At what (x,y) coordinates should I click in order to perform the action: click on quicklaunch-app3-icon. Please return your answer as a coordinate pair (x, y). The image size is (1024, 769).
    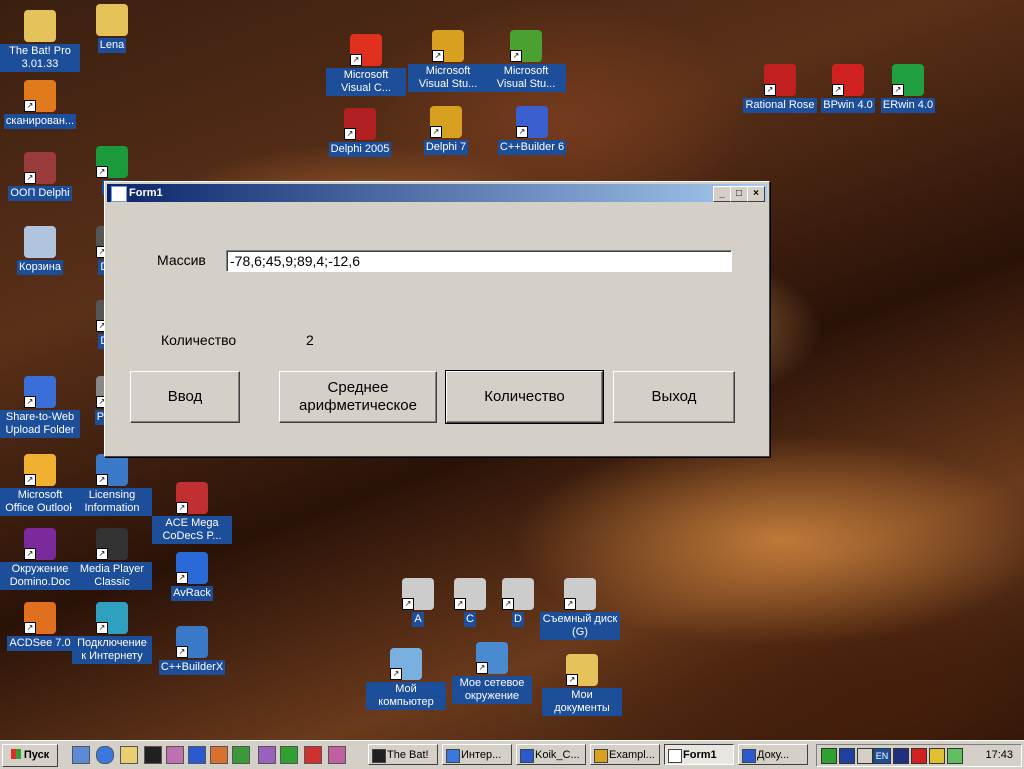
    Looking at the image, I should click on (289, 755).